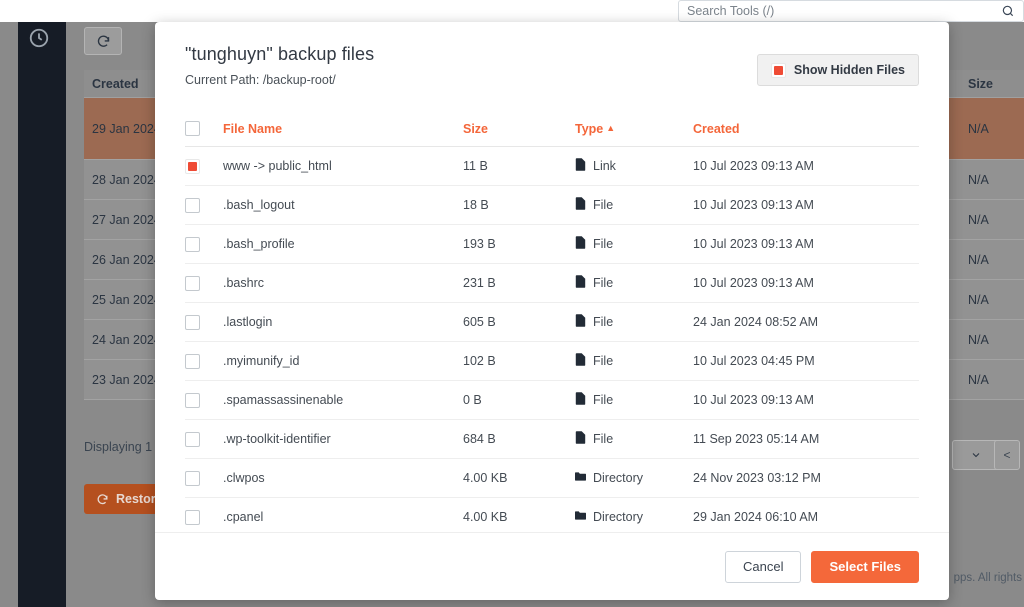  I want to click on table-row: .bash_logout 18 B File 10 Jul 2023 09:13 AM, so click(552, 205).